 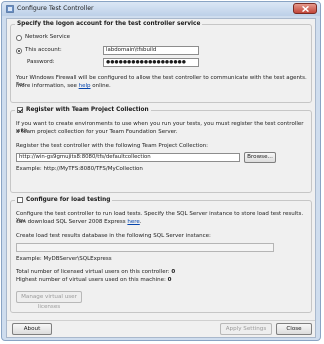 I want to click on db-example: Example: MyDBServer\SQLExpress, so click(x=64, y=259).